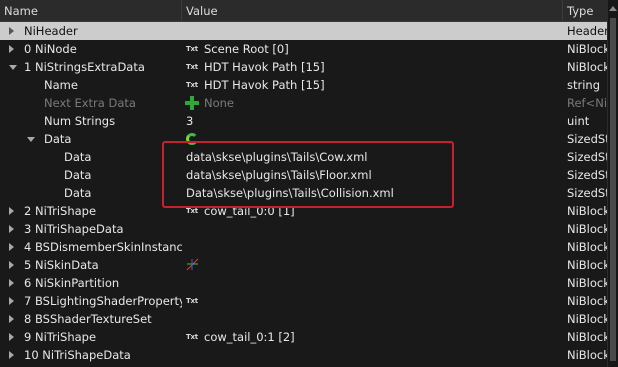 The width and height of the screenshot is (618, 367). Describe the element at coordinates (303, 229) in the screenshot. I see `tree-row-nitrishapedata: 3 NiTriShapeData NiBlock` at that location.